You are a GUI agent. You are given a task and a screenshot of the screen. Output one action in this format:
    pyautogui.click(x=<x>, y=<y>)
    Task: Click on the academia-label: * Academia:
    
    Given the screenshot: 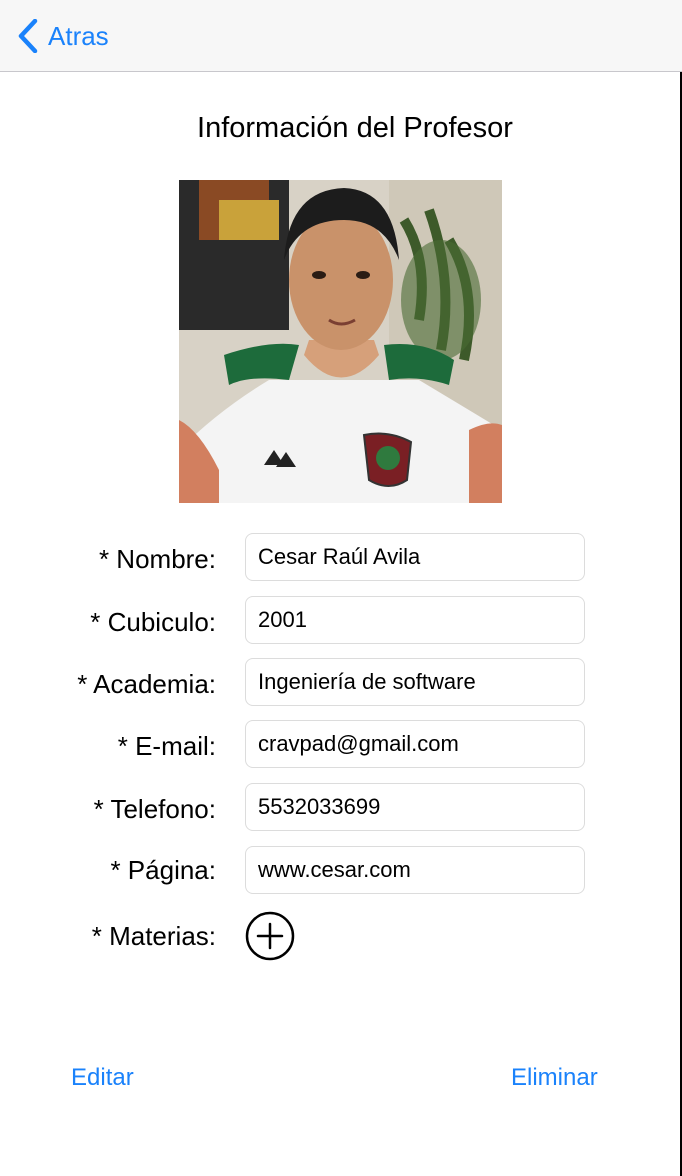 What is the action you would take?
    pyautogui.click(x=146, y=684)
    